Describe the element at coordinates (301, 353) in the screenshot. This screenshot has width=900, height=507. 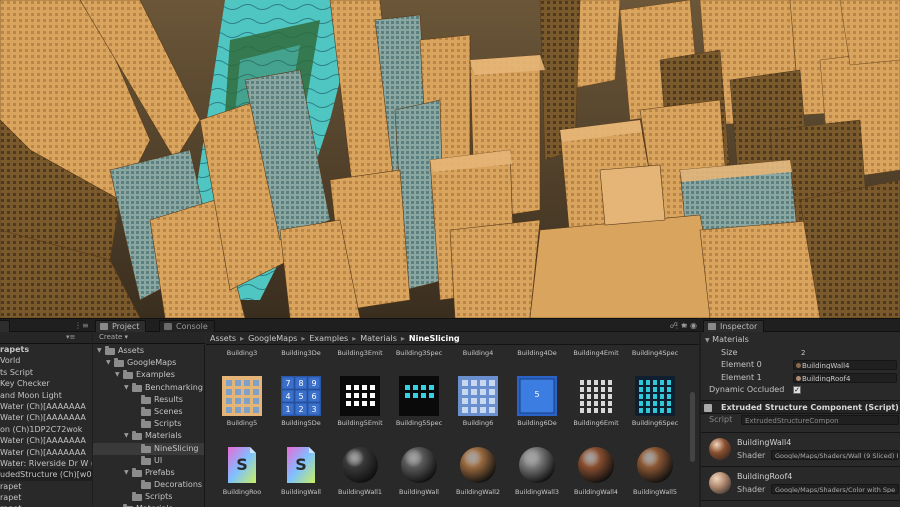
I see `asset-label: Building3De` at that location.